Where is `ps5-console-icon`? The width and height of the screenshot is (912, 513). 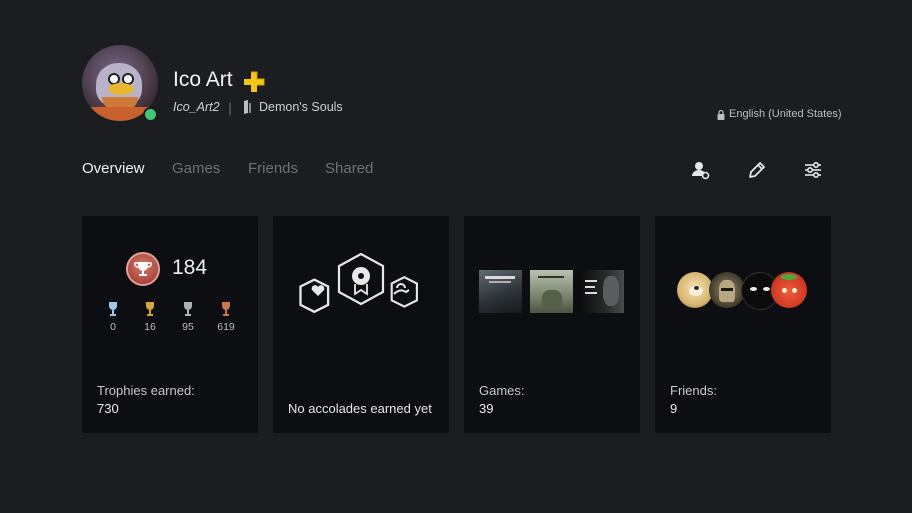
ps5-console-icon is located at coordinates (247, 107).